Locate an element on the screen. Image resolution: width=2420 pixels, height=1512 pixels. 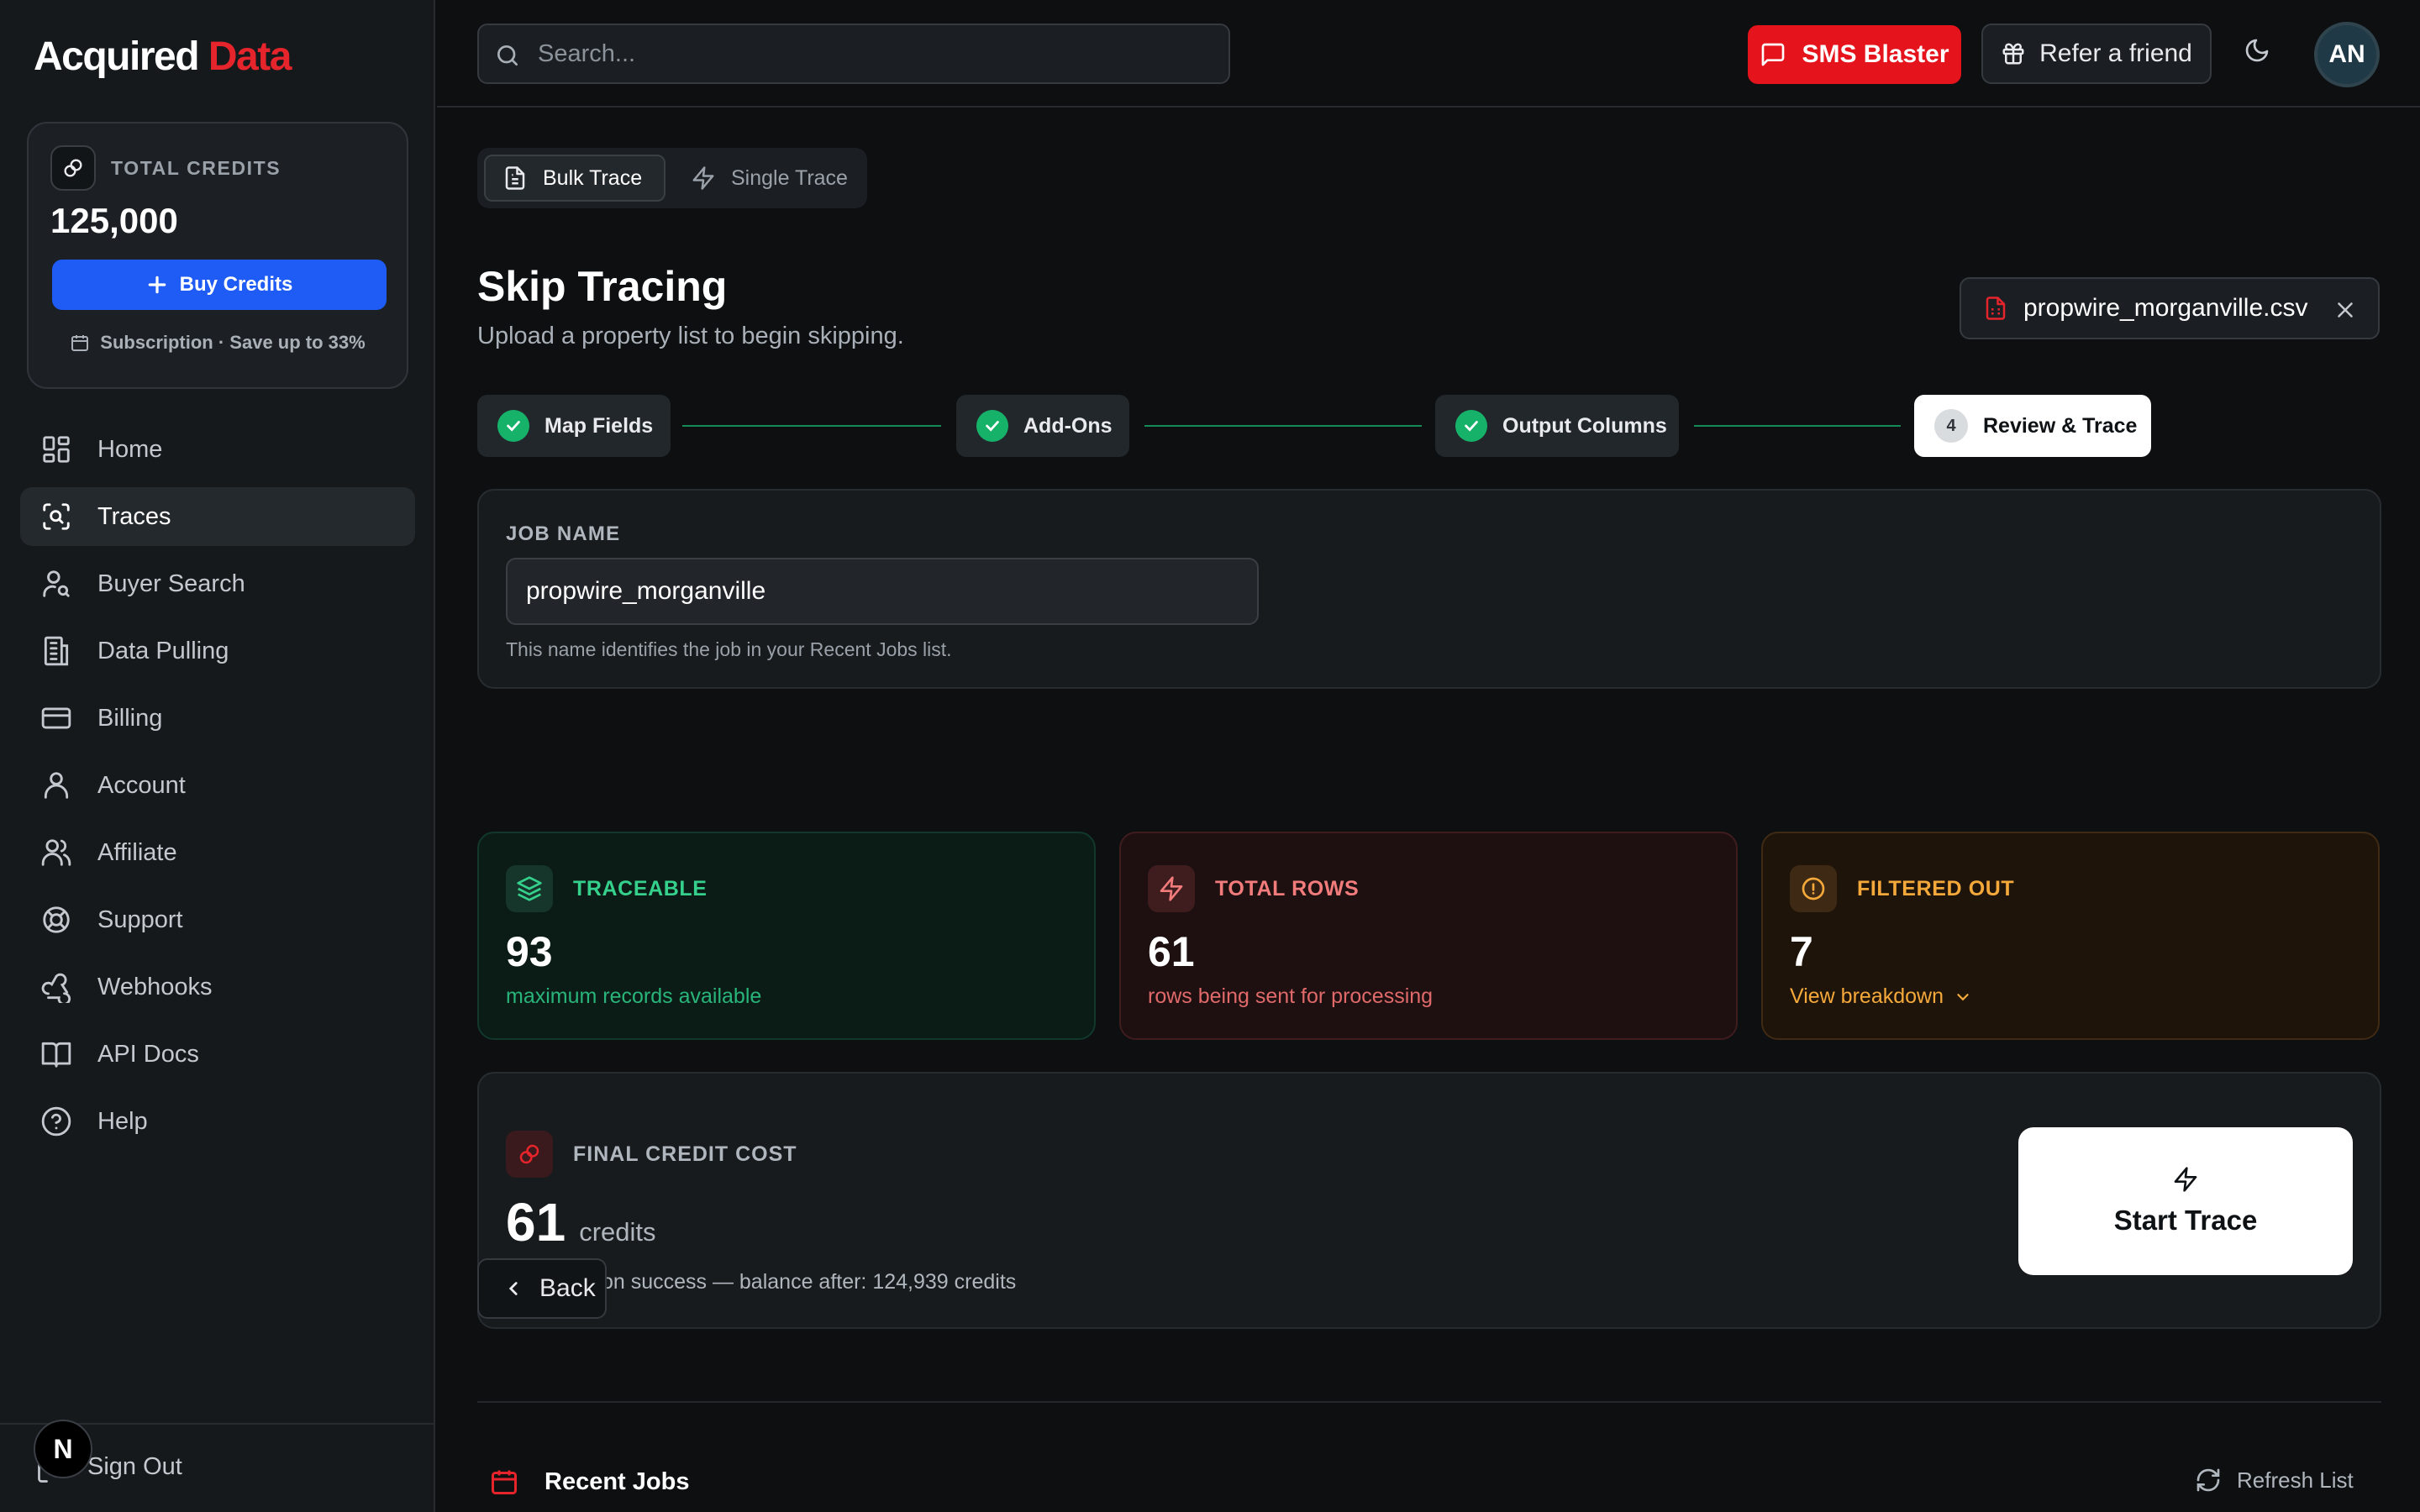
cost-amount: 61 is located at coordinates (536, 1222).